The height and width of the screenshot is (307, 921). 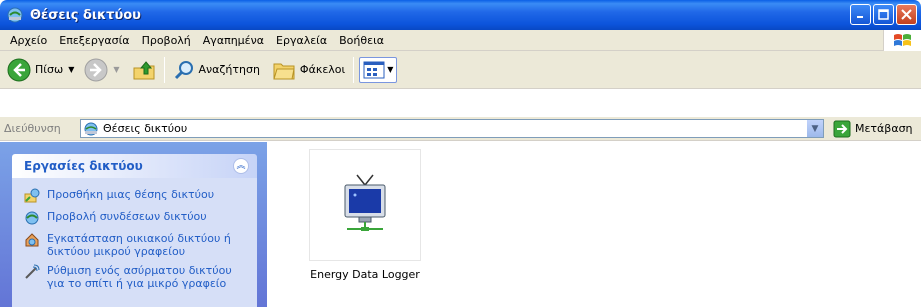 I want to click on go-label: Μετάβαση, so click(x=884, y=128).